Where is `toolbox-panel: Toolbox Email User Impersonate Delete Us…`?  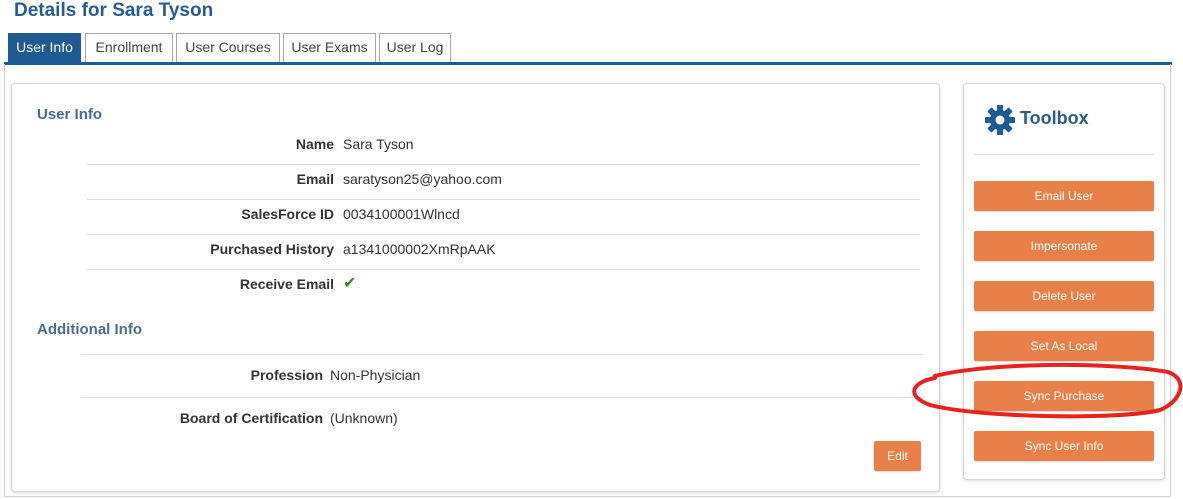
toolbox-panel: Toolbox Email User Impersonate Delete Us… is located at coordinates (1064, 281).